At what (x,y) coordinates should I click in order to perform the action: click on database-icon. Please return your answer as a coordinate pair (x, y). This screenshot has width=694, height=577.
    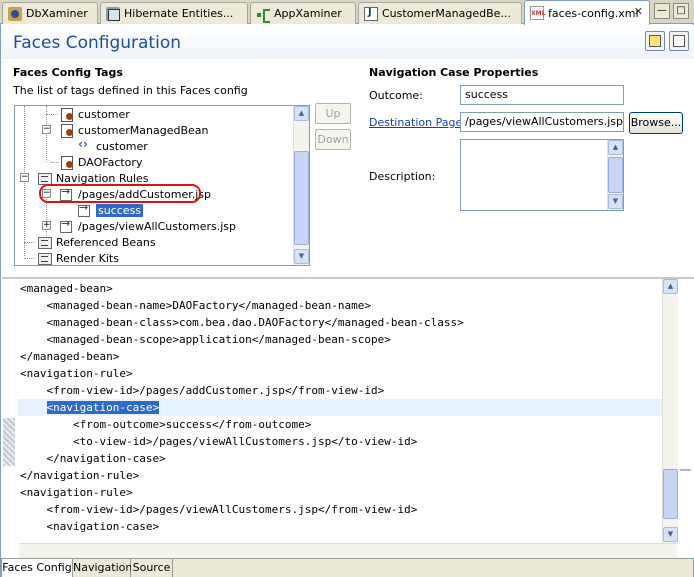
    Looking at the image, I should click on (15, 13).